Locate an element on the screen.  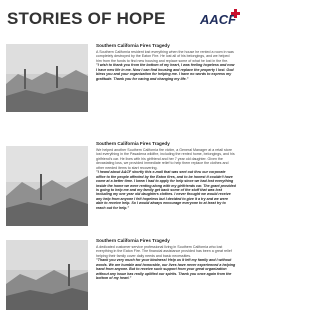
page-header: STORIES OF HOPE AACF is located at coordinates (121, 17).